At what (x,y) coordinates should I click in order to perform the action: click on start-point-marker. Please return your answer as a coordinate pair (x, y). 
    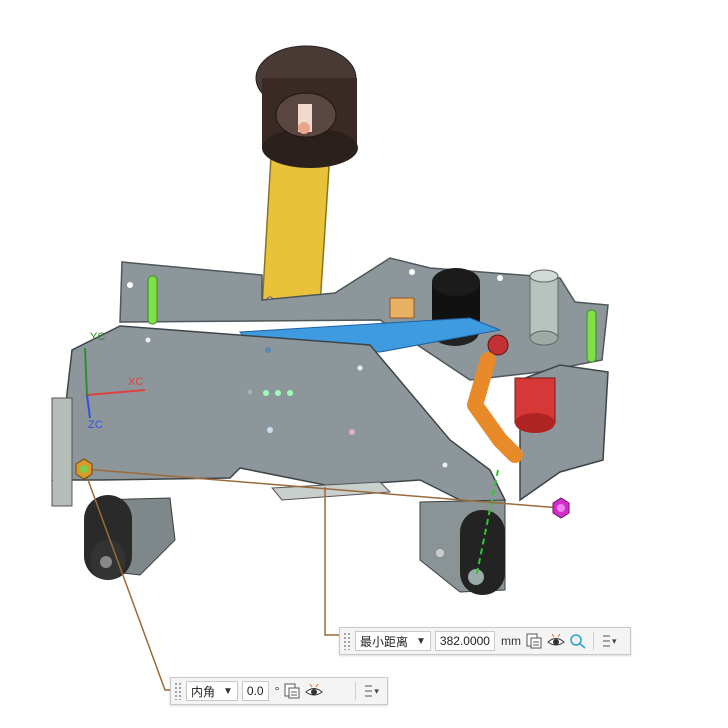
    Looking at the image, I should click on (84, 469).